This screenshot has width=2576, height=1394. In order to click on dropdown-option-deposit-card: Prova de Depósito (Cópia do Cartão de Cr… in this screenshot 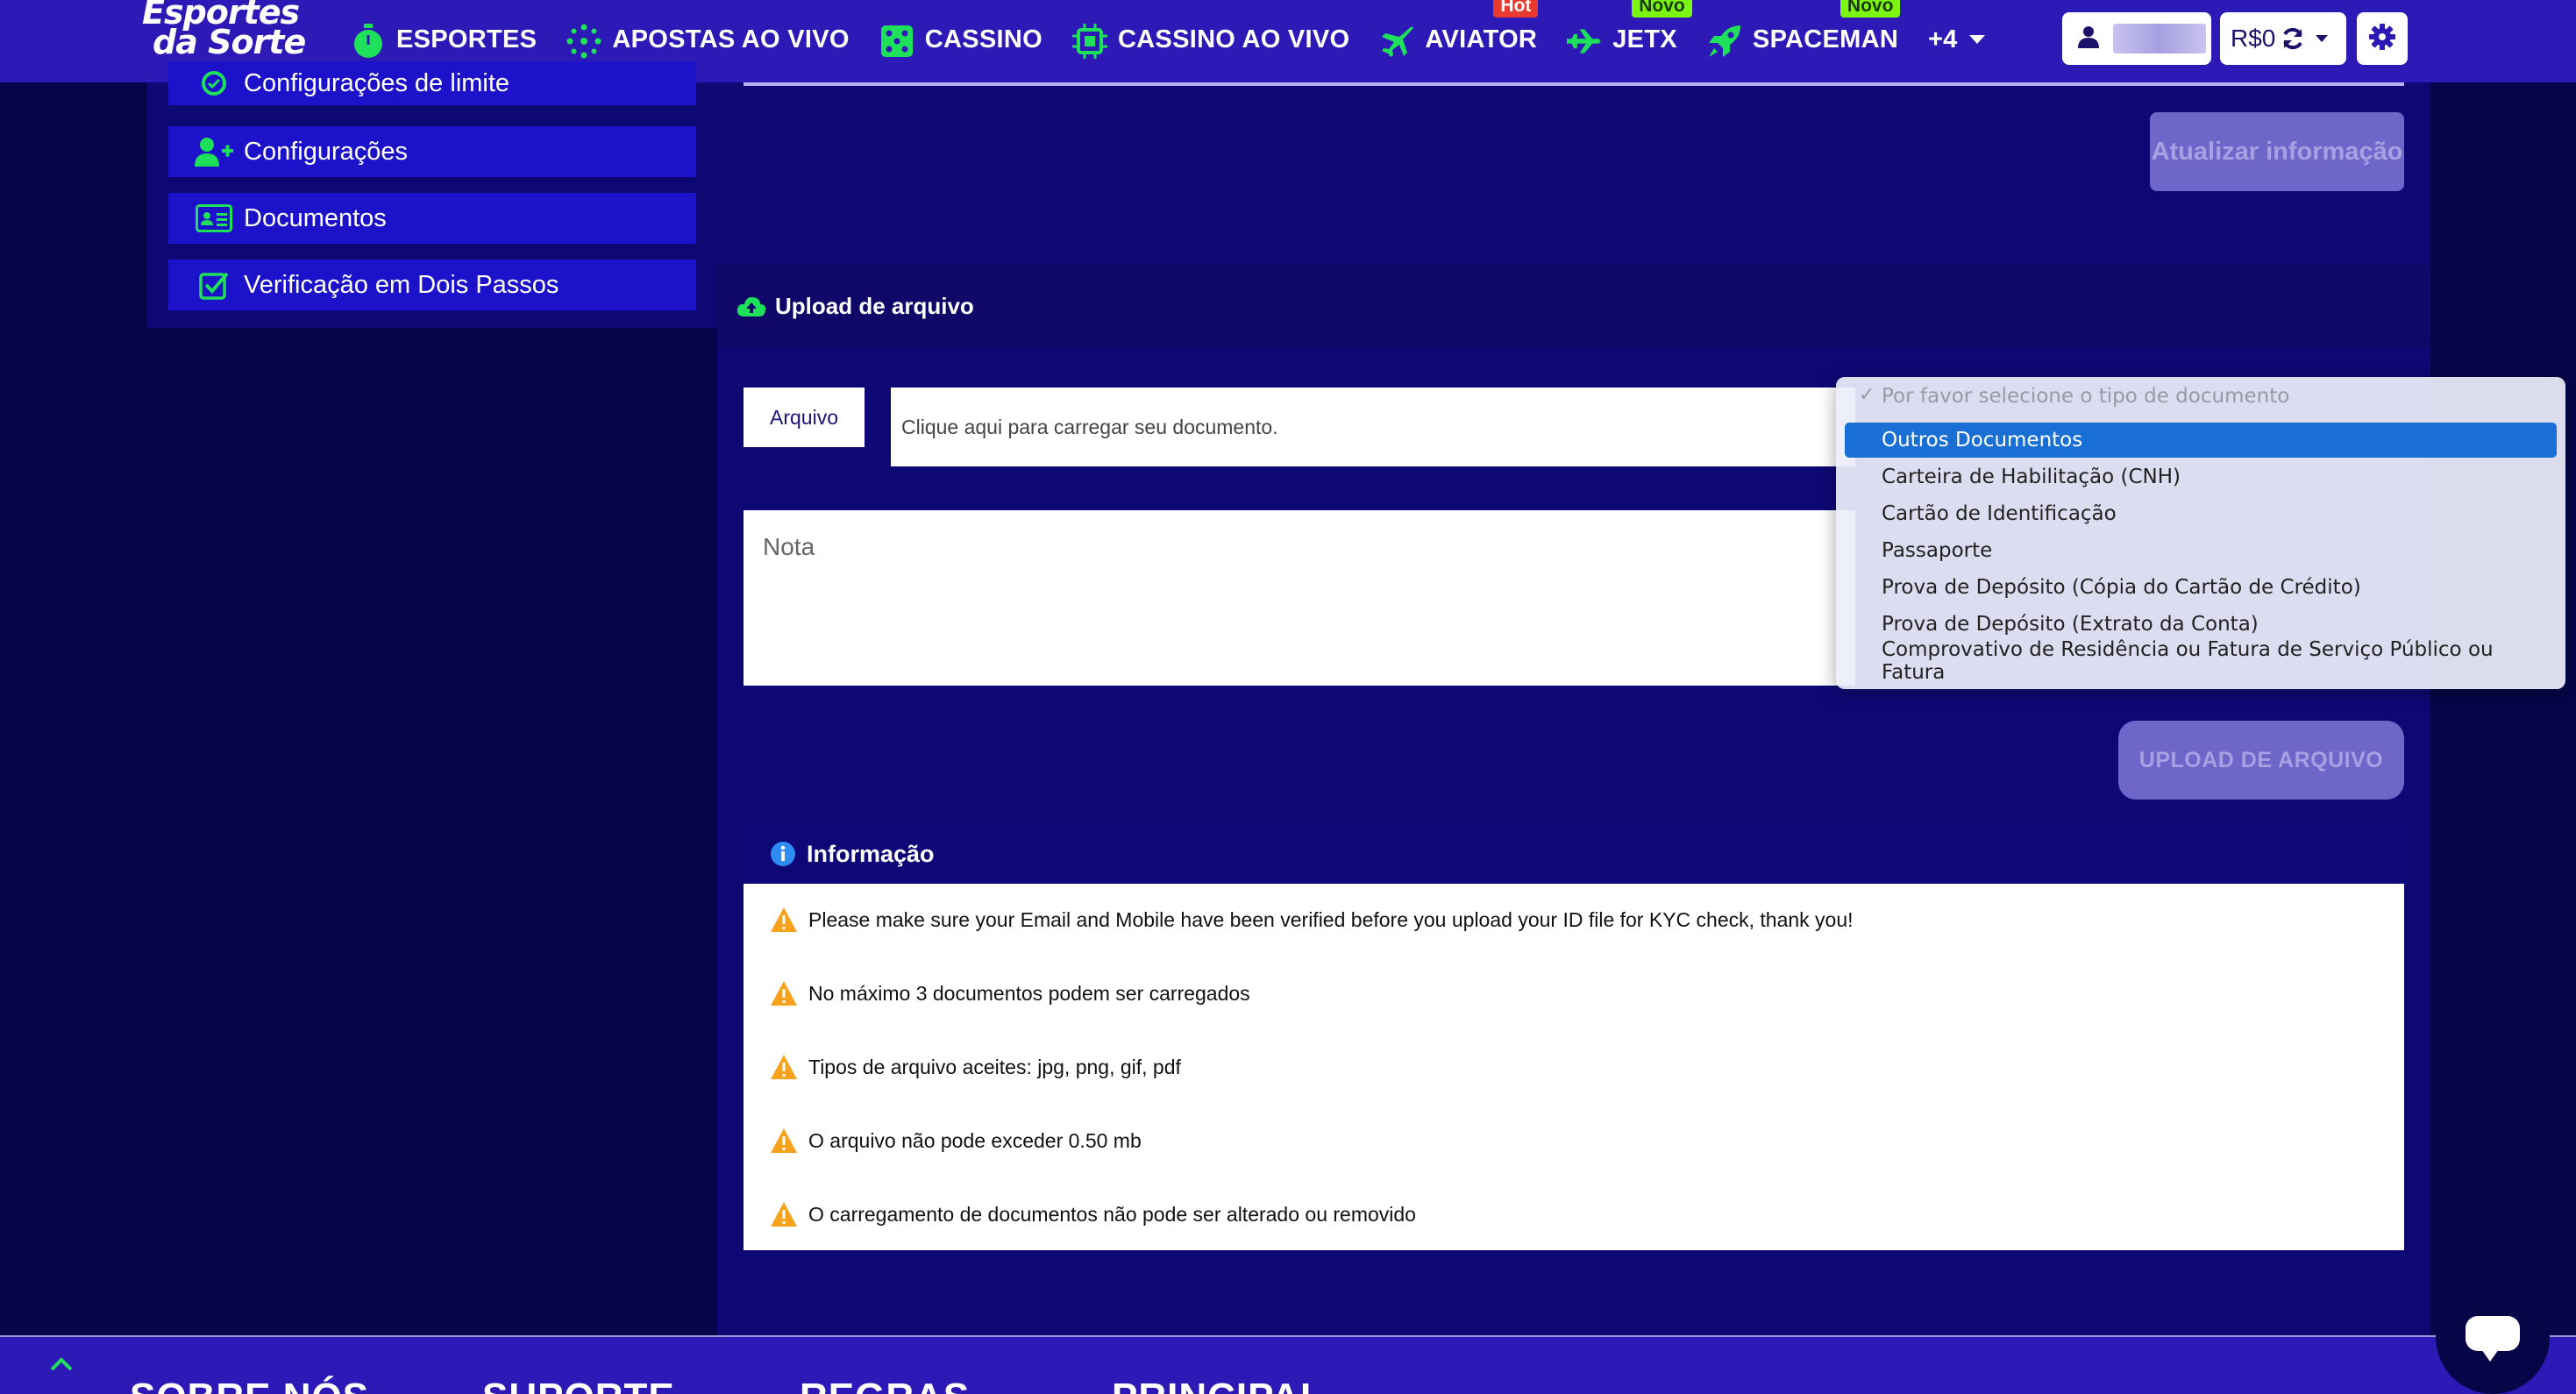, I will do `click(2201, 587)`.